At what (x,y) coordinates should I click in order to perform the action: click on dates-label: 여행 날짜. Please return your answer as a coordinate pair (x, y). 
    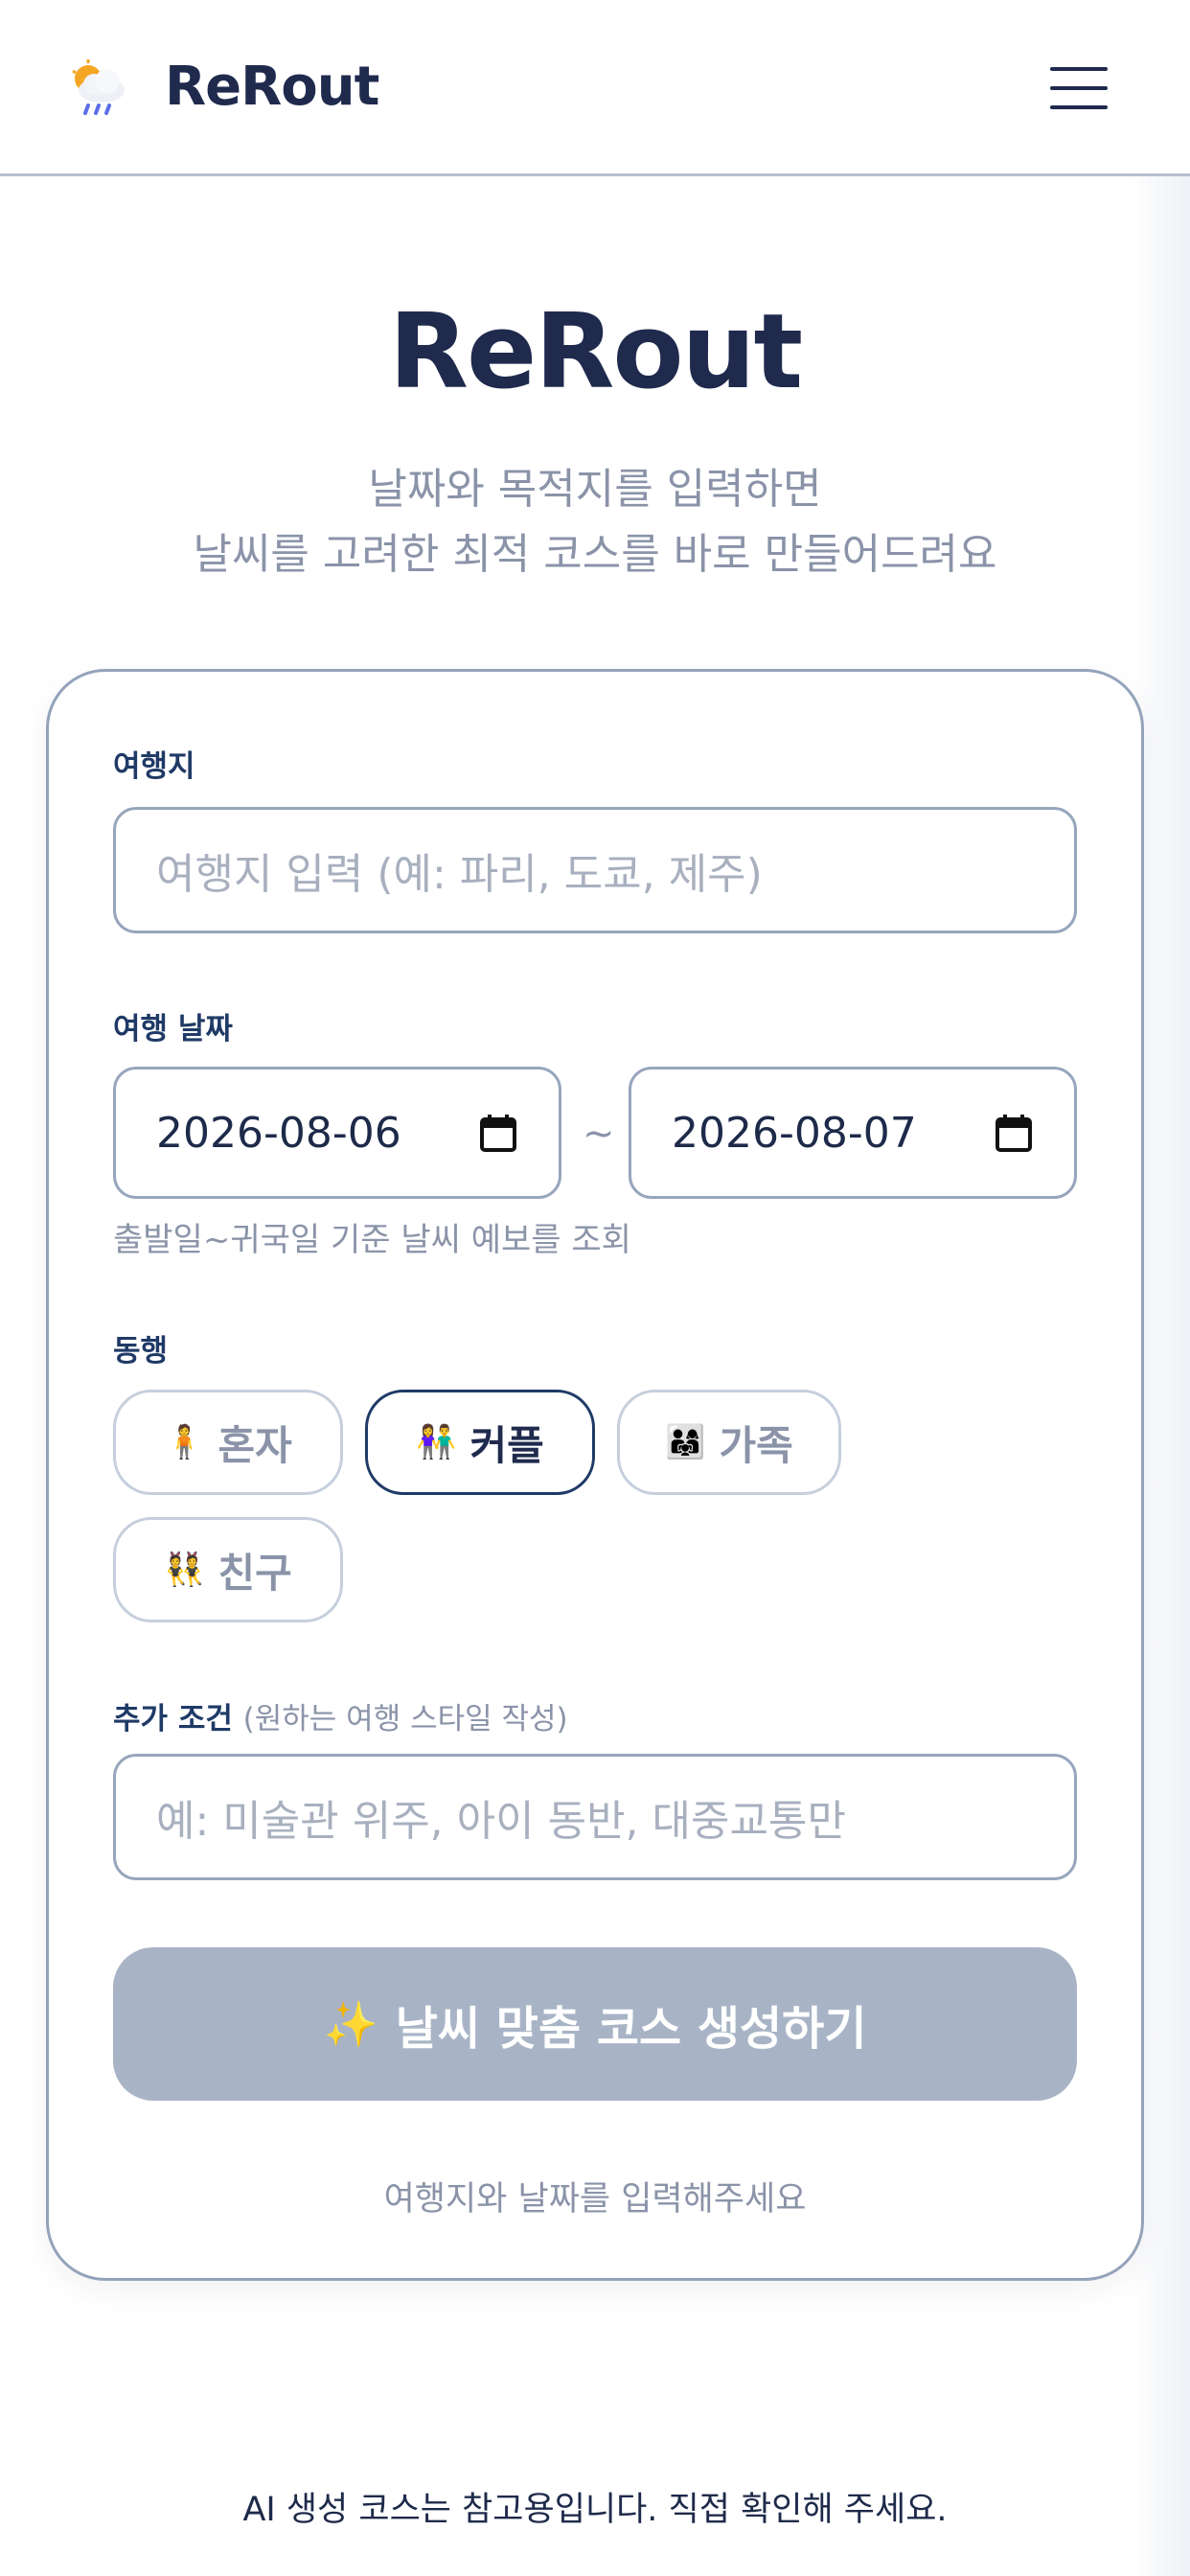
    Looking at the image, I should click on (173, 1029).